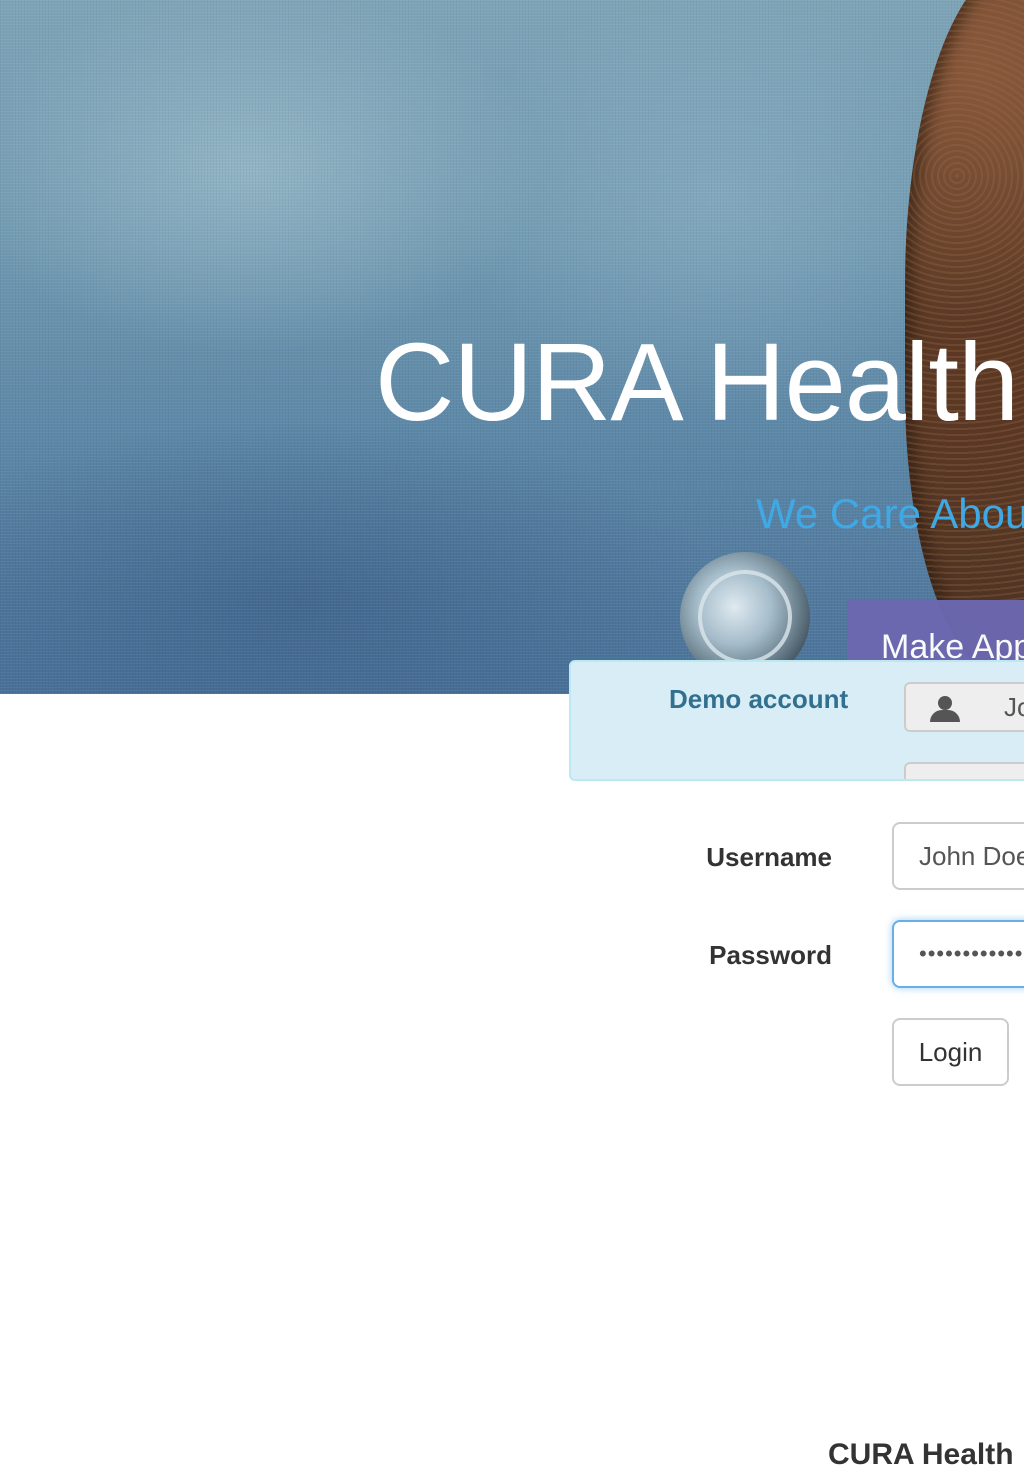 The image size is (1024, 1467). I want to click on demo-account-label: Demo account, so click(759, 699).